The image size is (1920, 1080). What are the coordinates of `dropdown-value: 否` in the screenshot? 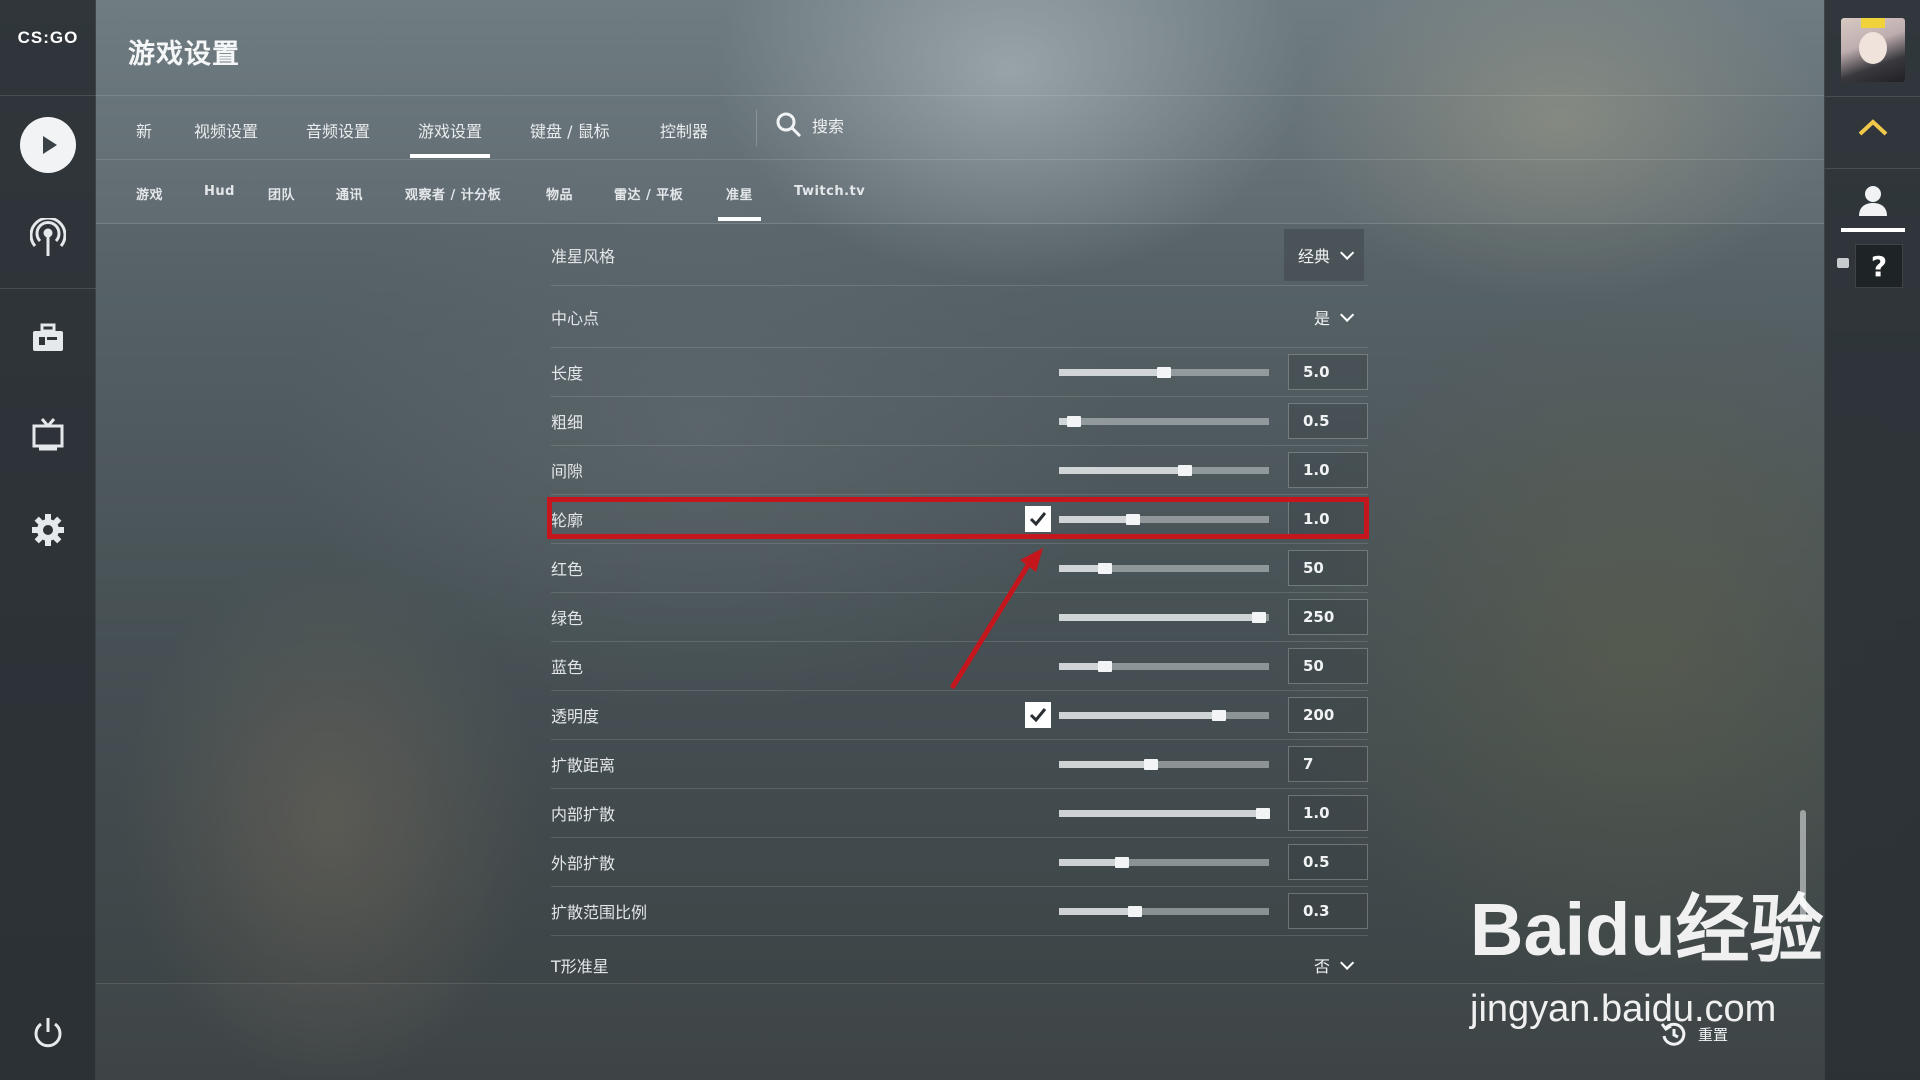 It's located at (1321, 966).